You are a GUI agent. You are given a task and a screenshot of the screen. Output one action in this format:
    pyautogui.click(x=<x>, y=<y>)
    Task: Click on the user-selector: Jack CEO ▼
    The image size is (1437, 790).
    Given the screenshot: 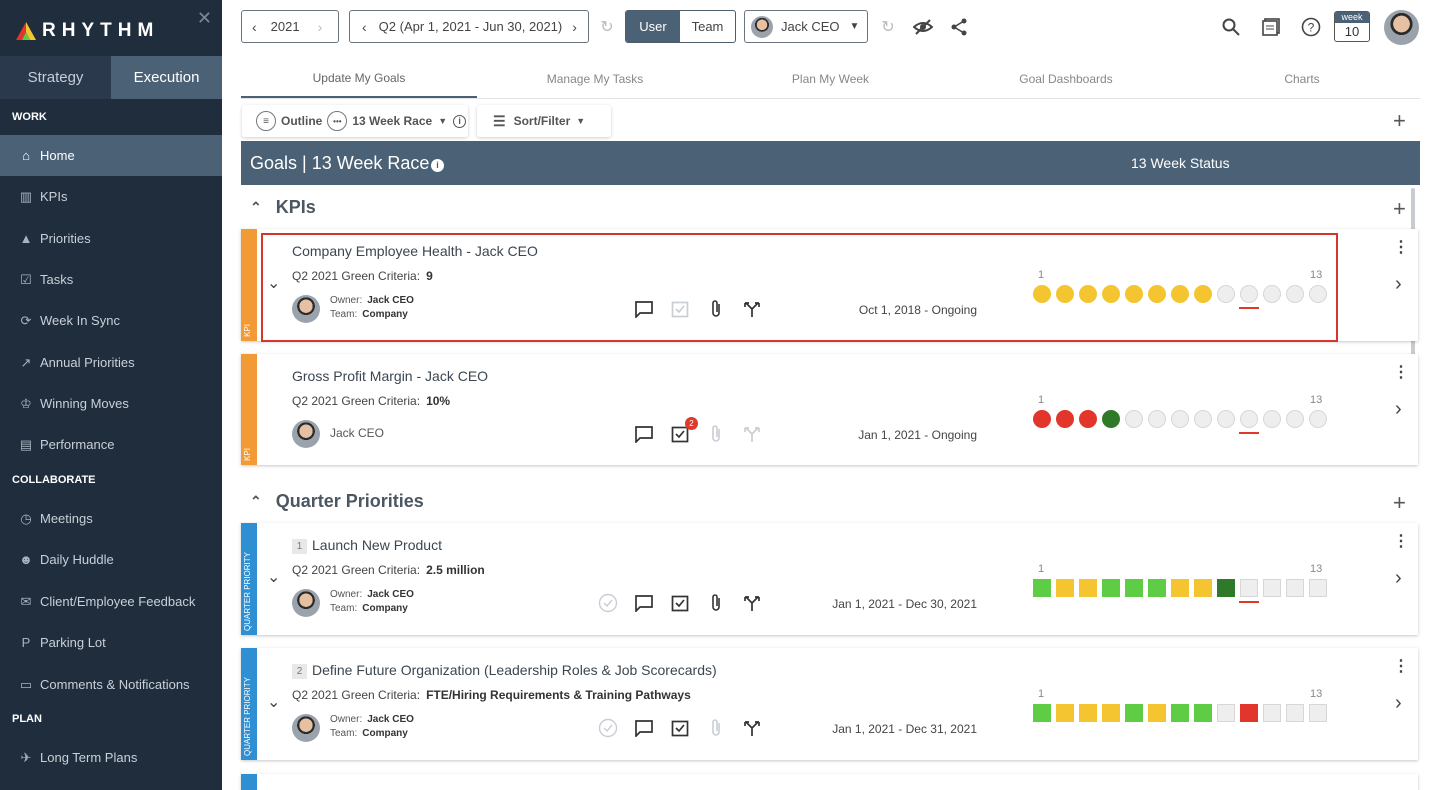 What is the action you would take?
    pyautogui.click(x=806, y=26)
    